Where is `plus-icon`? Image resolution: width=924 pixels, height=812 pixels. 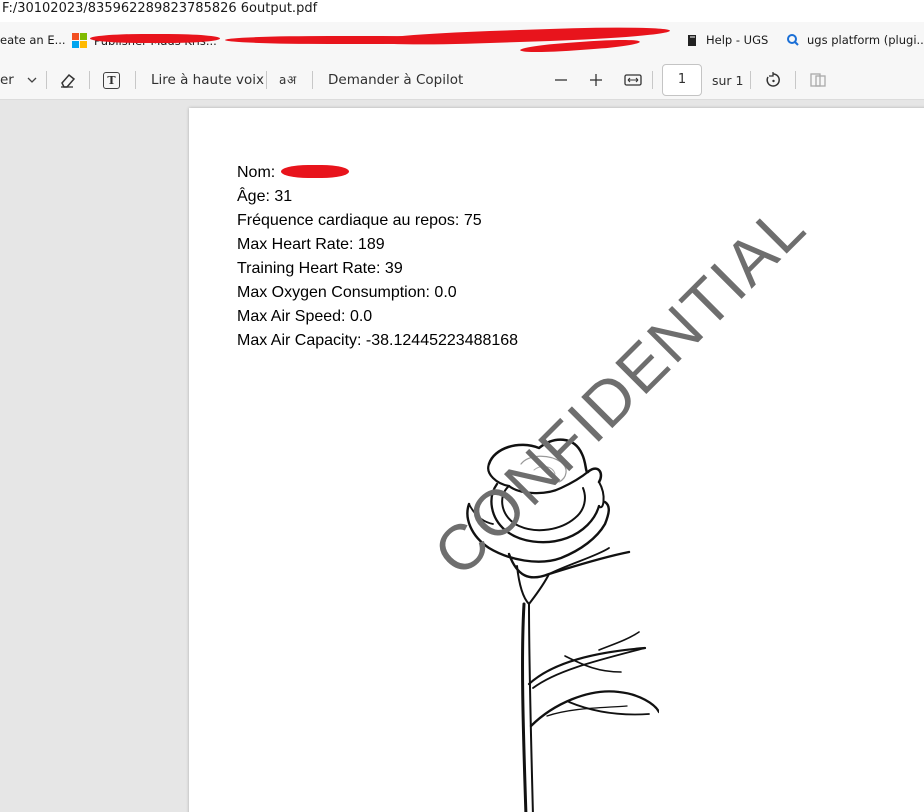
plus-icon is located at coordinates (596, 80).